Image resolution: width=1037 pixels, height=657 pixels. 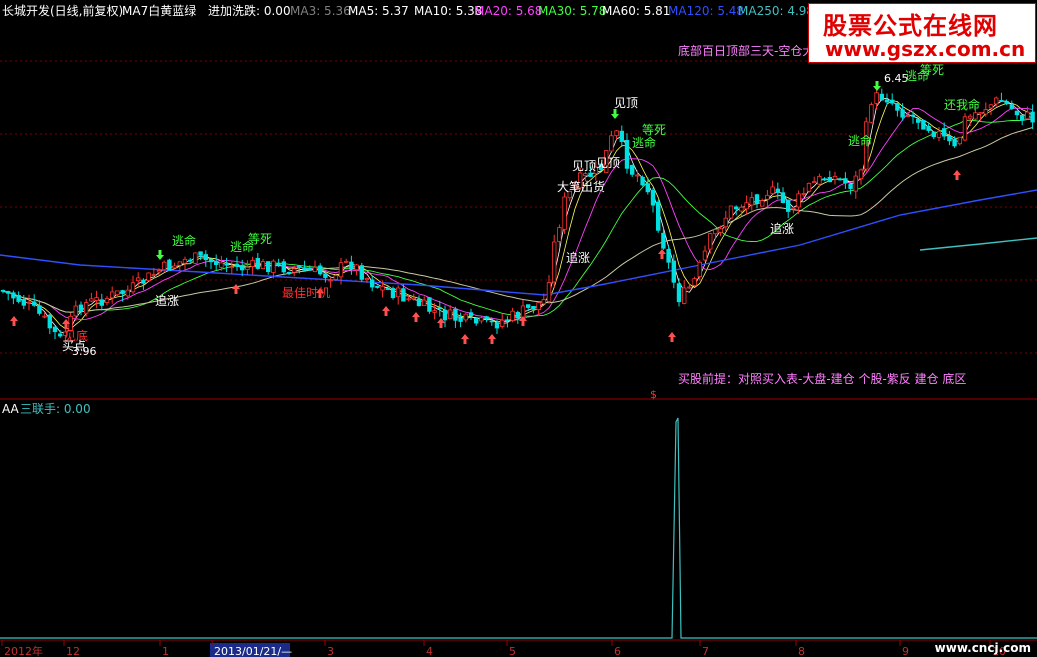 I want to click on ma-legend-item: MA3: 5.36, so click(x=320, y=11).